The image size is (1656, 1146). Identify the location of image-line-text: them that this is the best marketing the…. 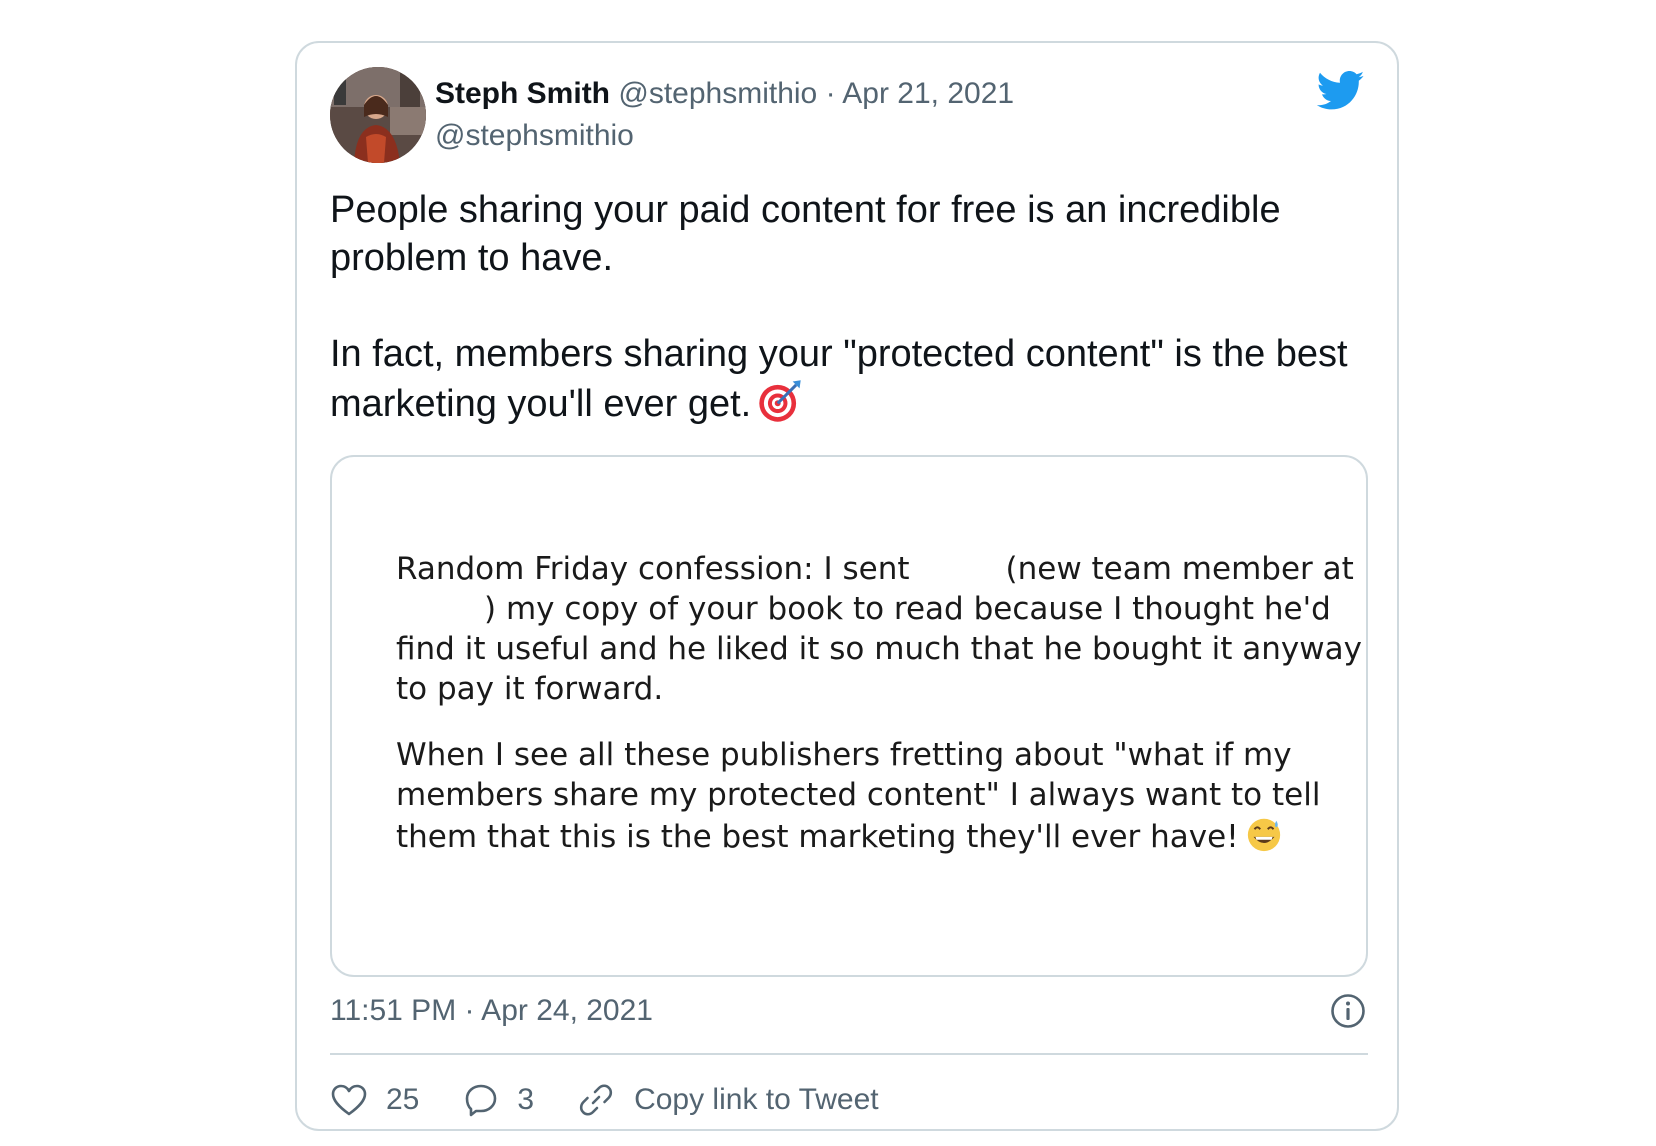
(817, 837).